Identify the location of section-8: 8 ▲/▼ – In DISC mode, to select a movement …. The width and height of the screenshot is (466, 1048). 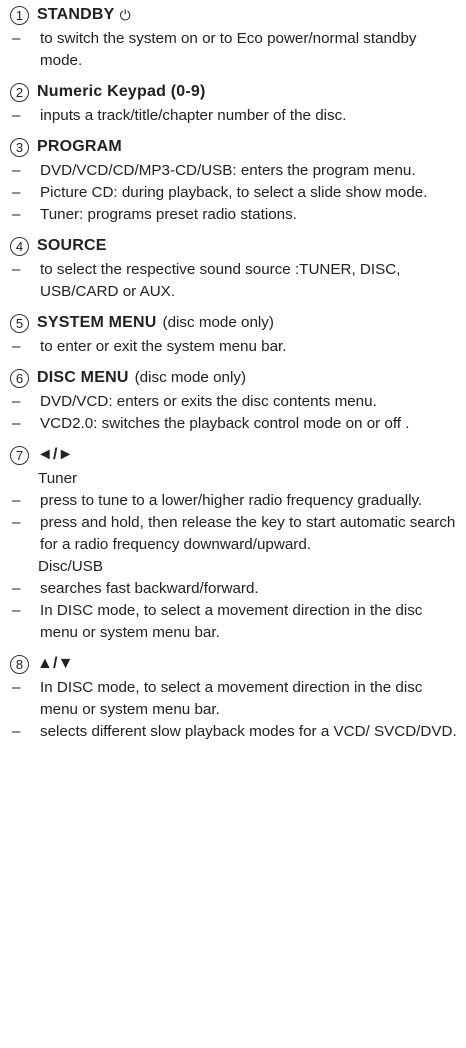
(234, 697).